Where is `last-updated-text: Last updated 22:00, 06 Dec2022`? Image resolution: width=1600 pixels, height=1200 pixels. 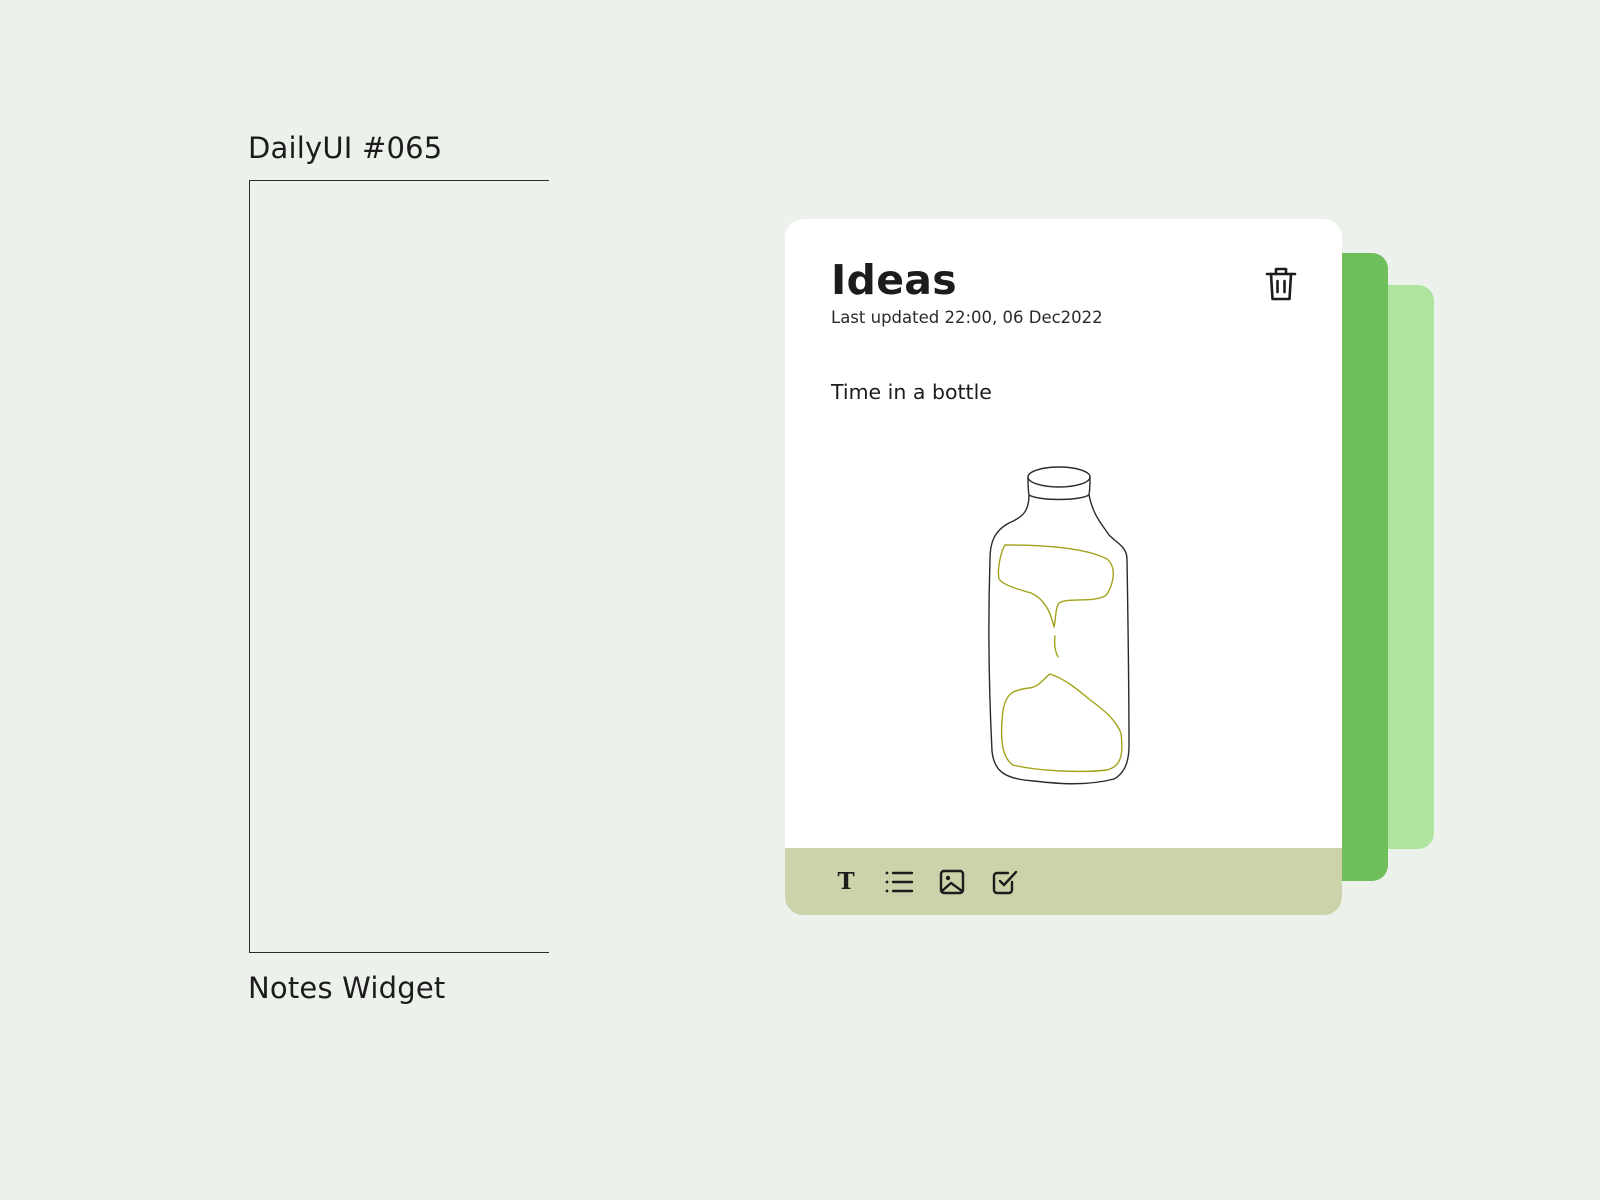 last-updated-text: Last updated 22:00, 06 Dec2022 is located at coordinates (967, 317).